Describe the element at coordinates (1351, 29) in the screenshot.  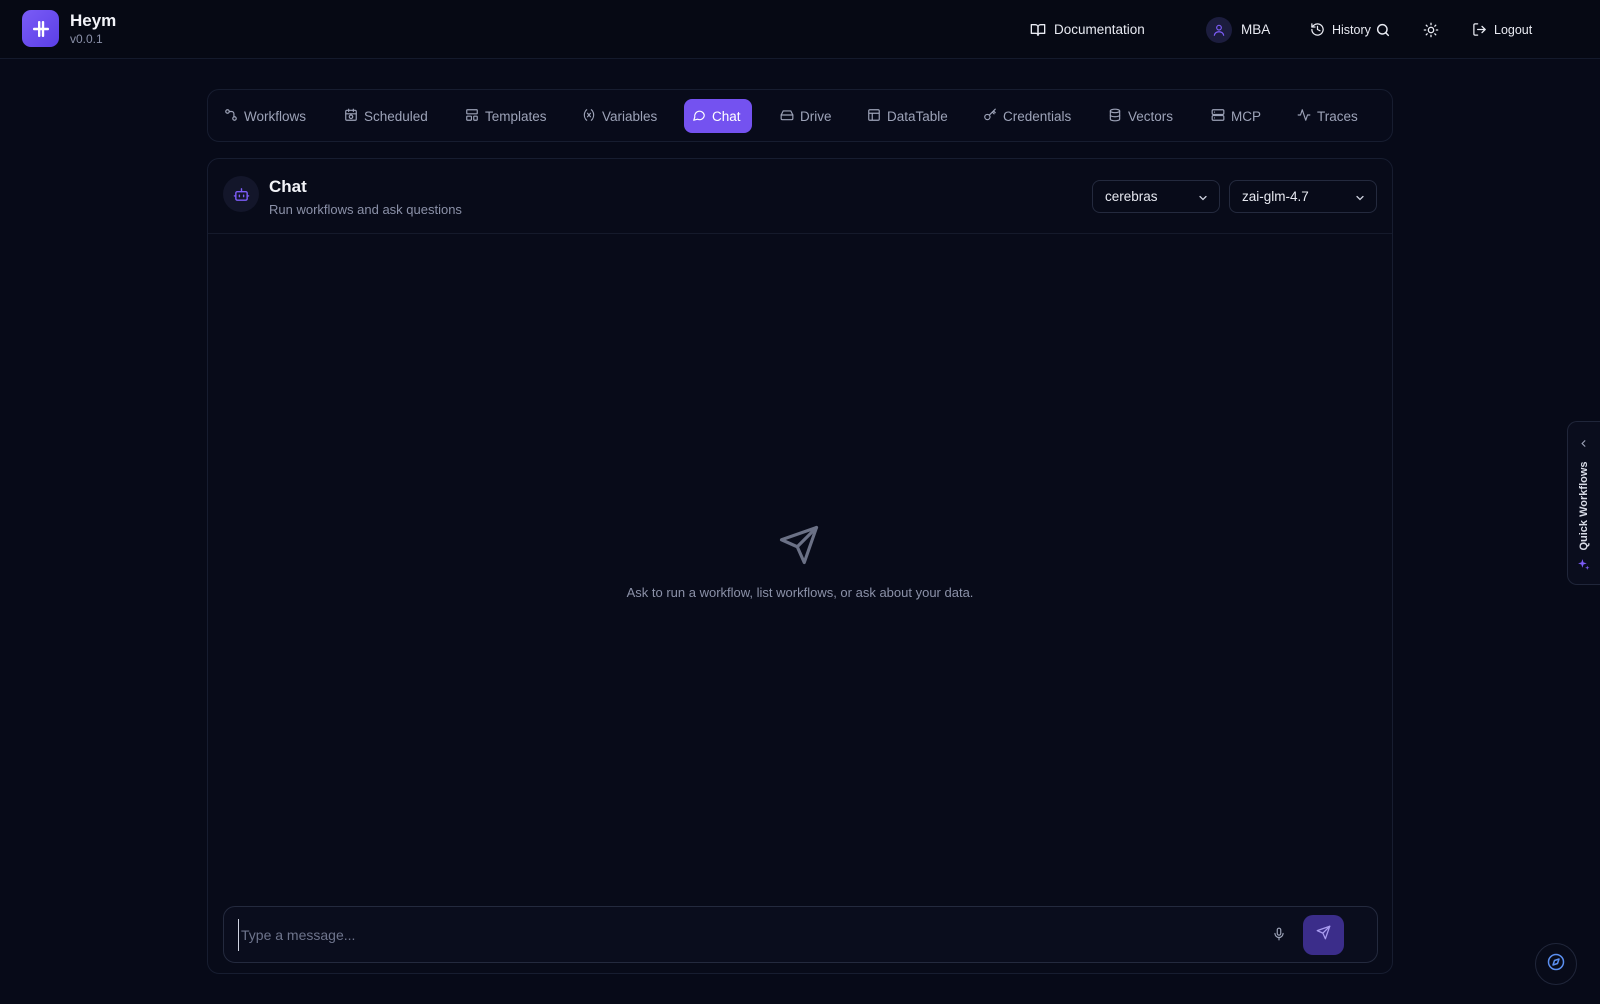
I see `history-label: History` at that location.